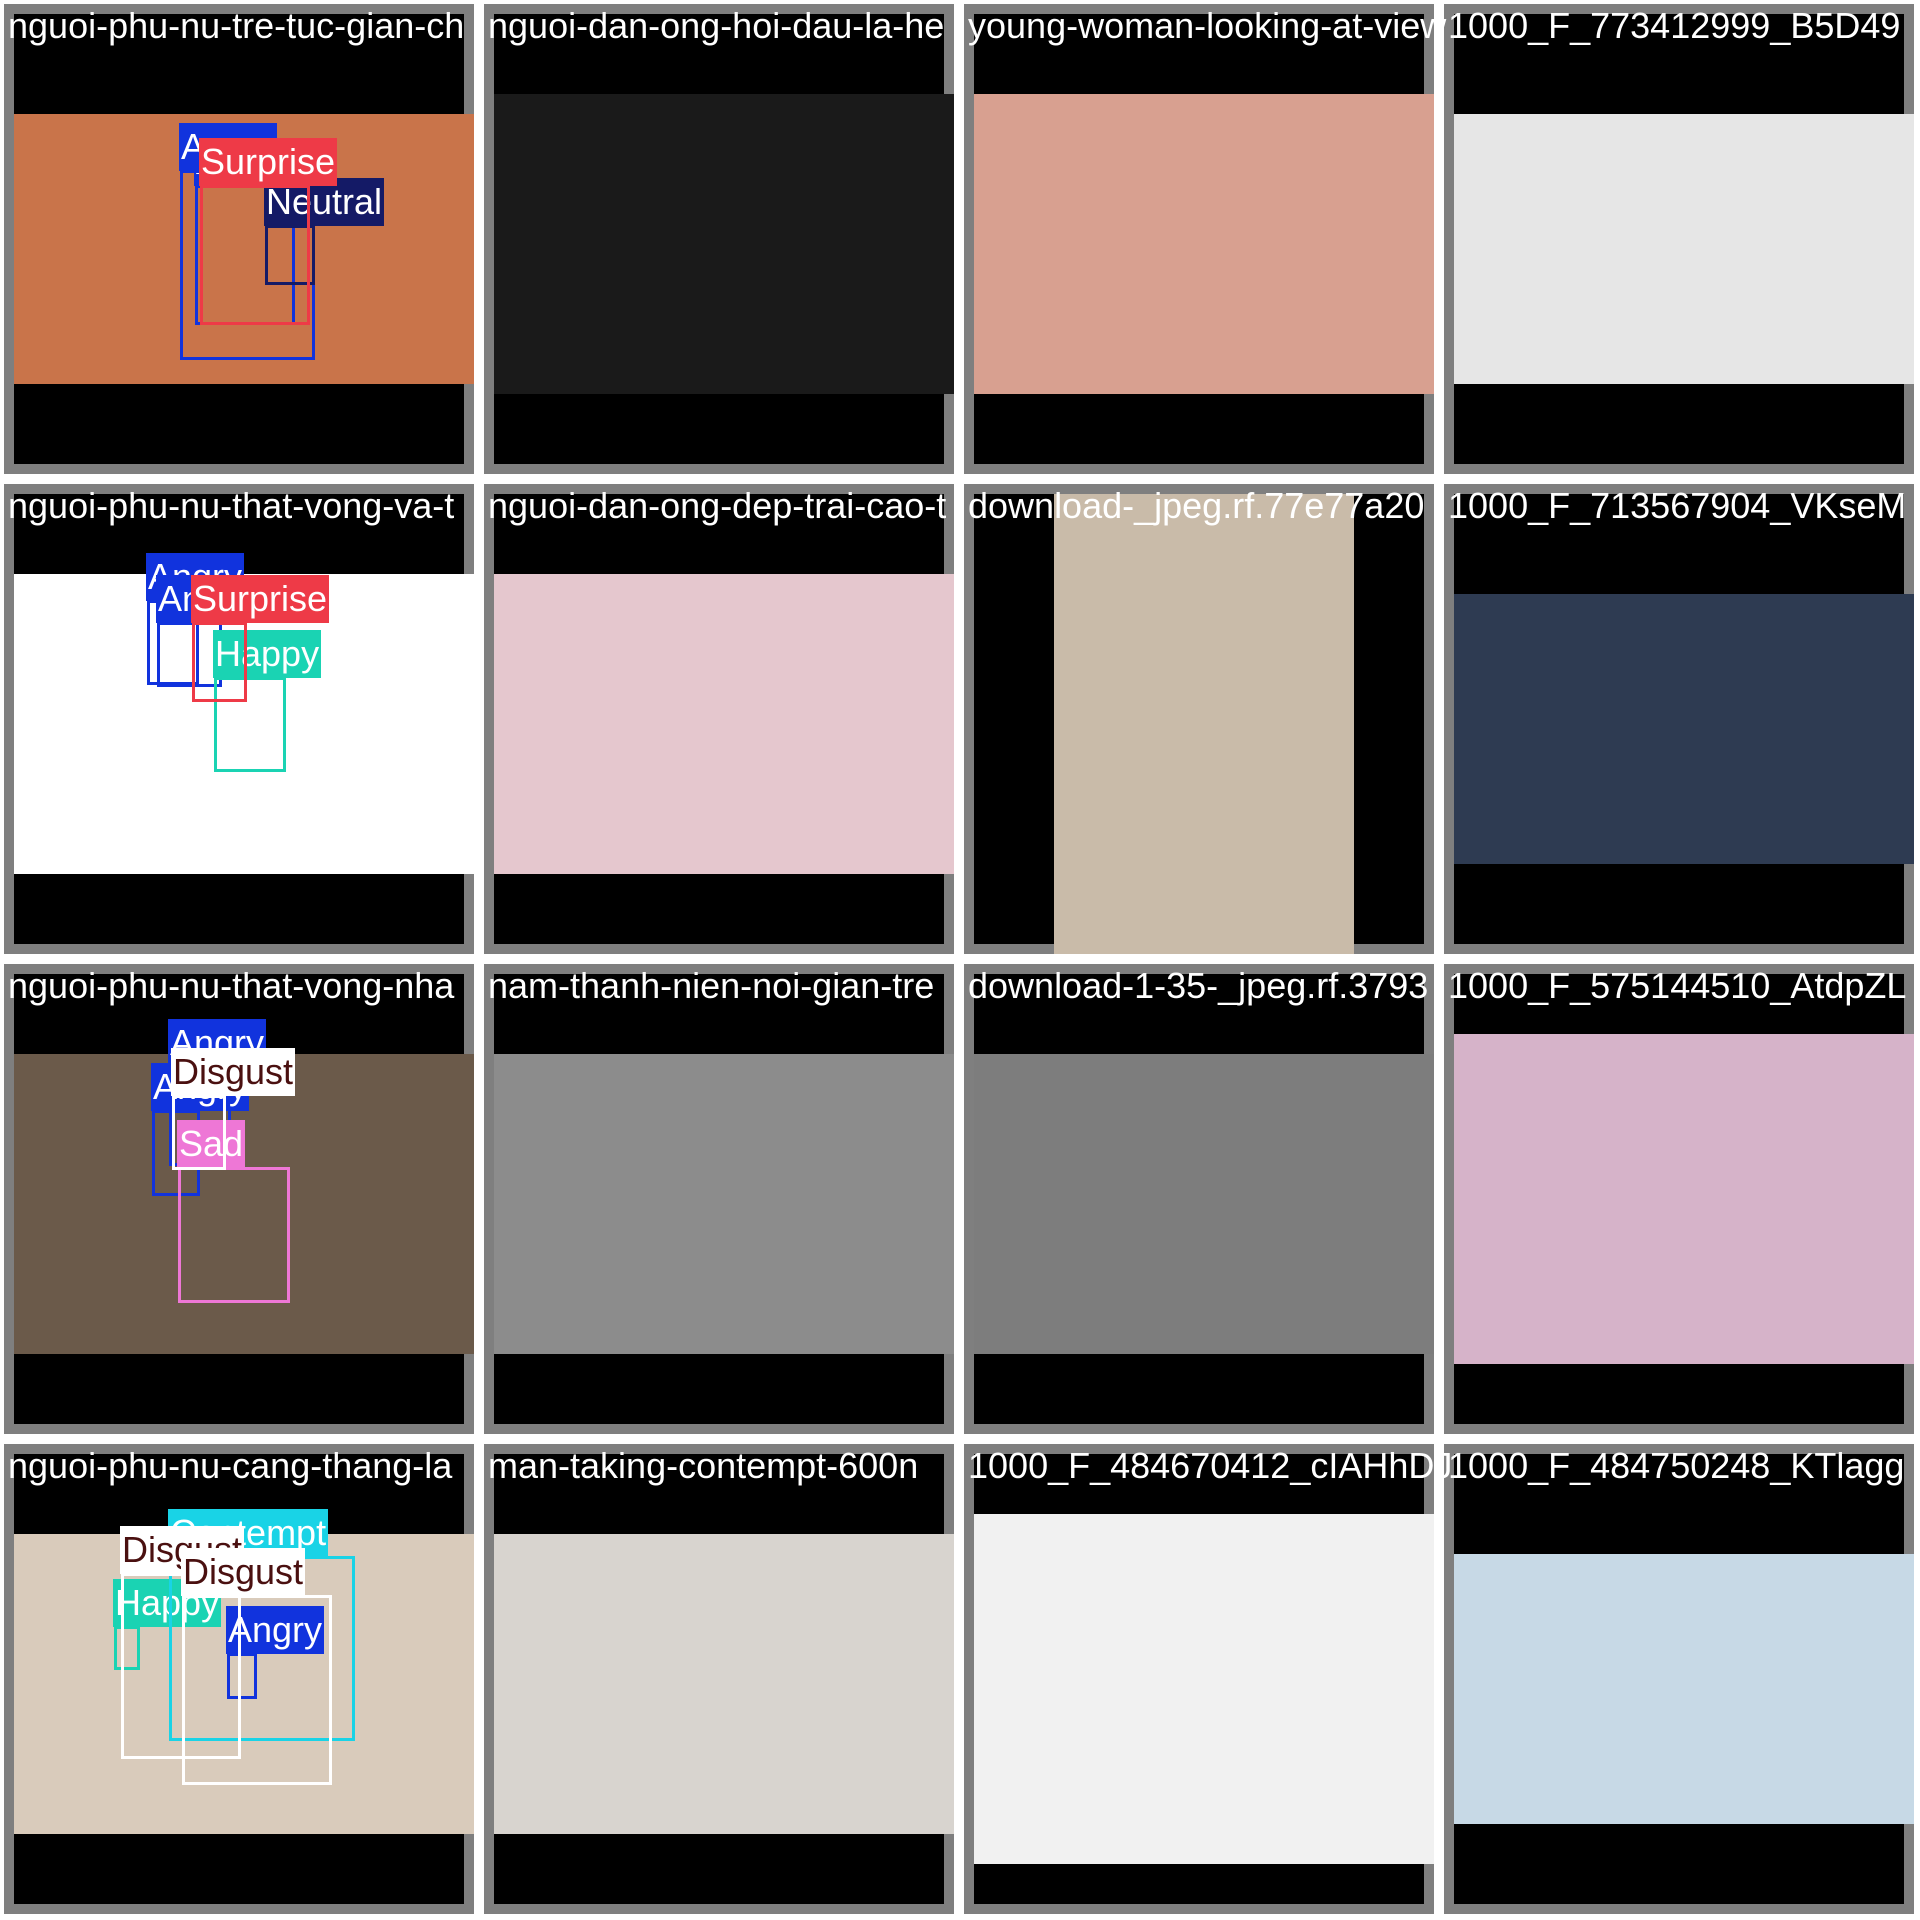  What do you see at coordinates (717, 505) in the screenshot?
I see `image-filename: nguoi-dan-ong-dep-trai-cao-t` at bounding box center [717, 505].